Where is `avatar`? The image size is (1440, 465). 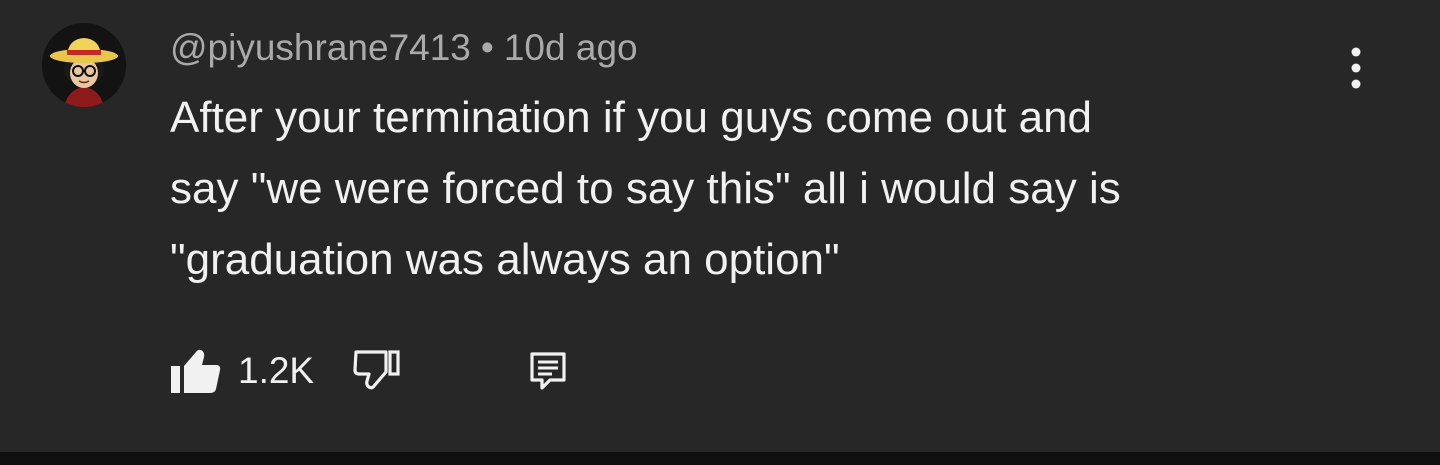 avatar is located at coordinates (84, 65).